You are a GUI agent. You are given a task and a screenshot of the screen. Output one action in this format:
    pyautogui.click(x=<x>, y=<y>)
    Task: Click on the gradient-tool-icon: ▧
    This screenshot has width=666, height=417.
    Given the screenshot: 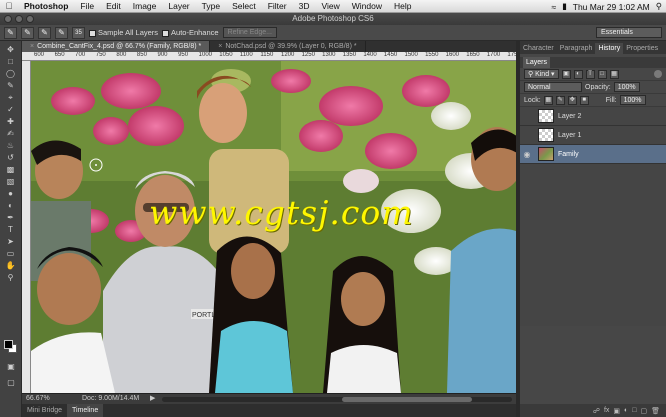 What is the action you would take?
    pyautogui.click(x=11, y=182)
    